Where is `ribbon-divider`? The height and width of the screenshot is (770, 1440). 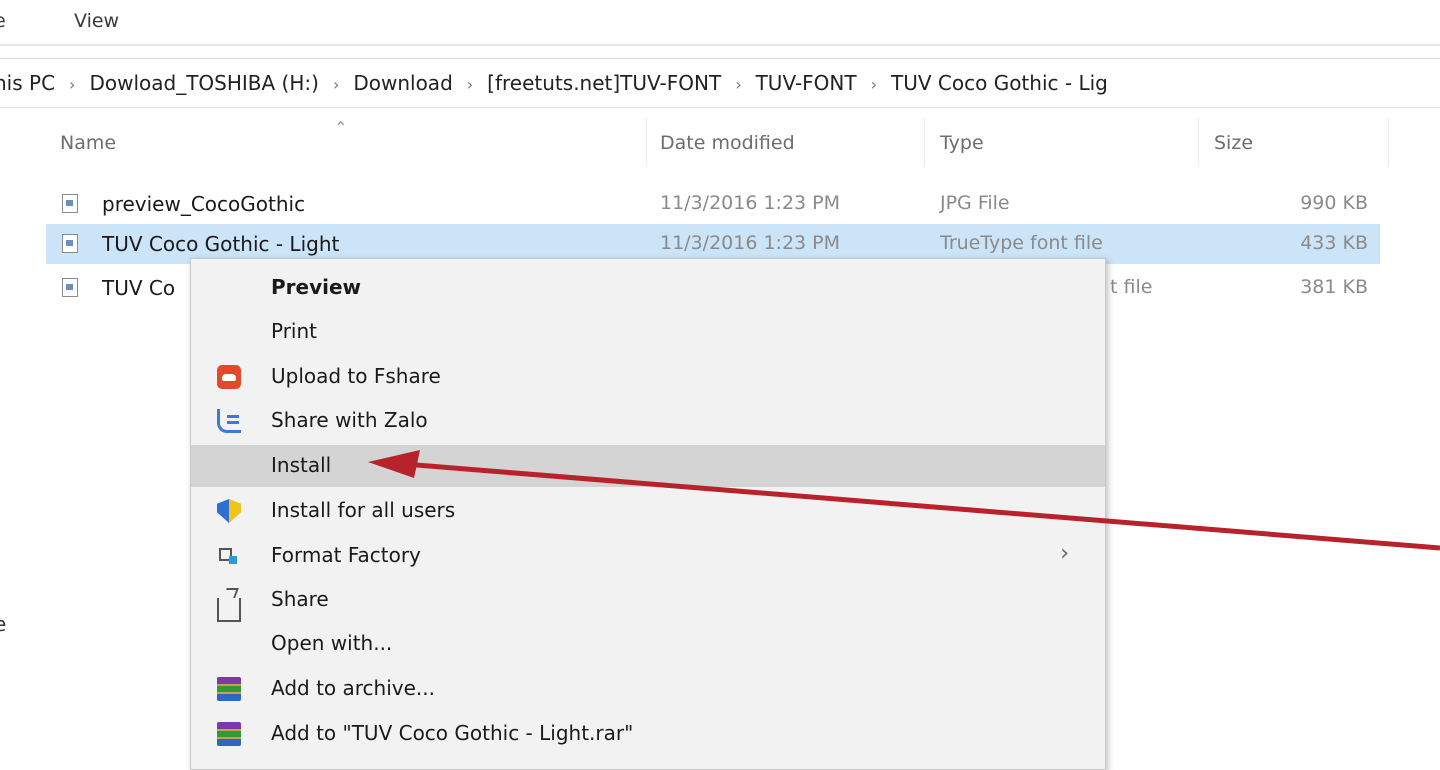 ribbon-divider is located at coordinates (720, 45).